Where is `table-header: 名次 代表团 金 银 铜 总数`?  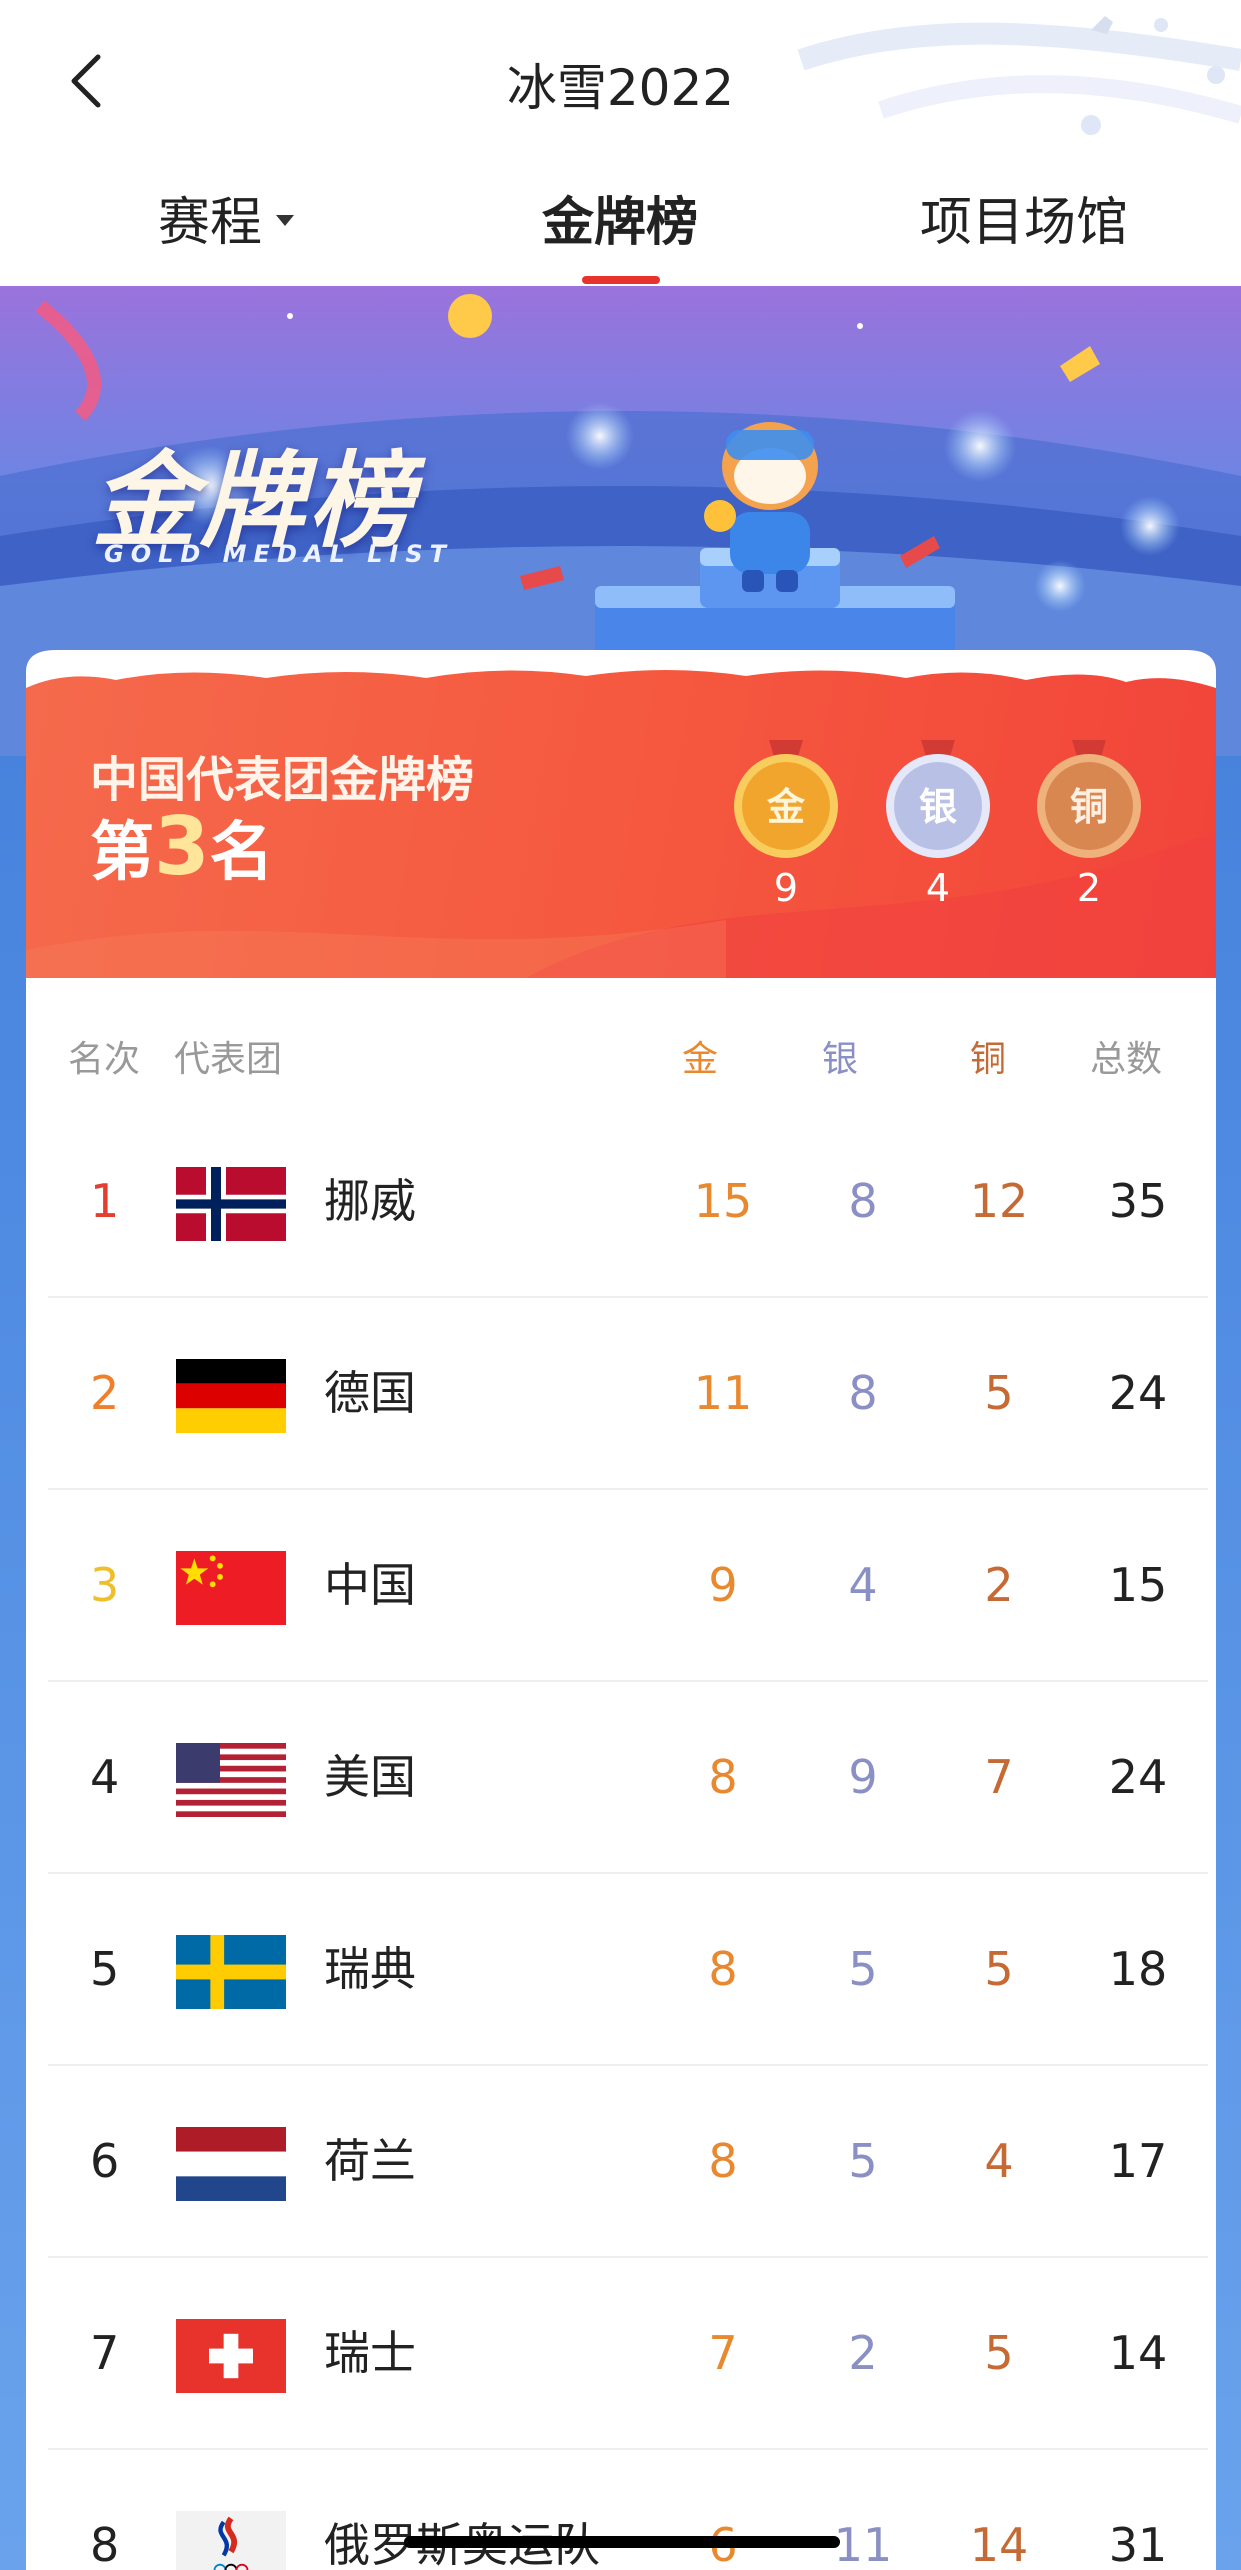 table-header: 名次 代表团 金 银 铜 总数 is located at coordinates (621, 1055).